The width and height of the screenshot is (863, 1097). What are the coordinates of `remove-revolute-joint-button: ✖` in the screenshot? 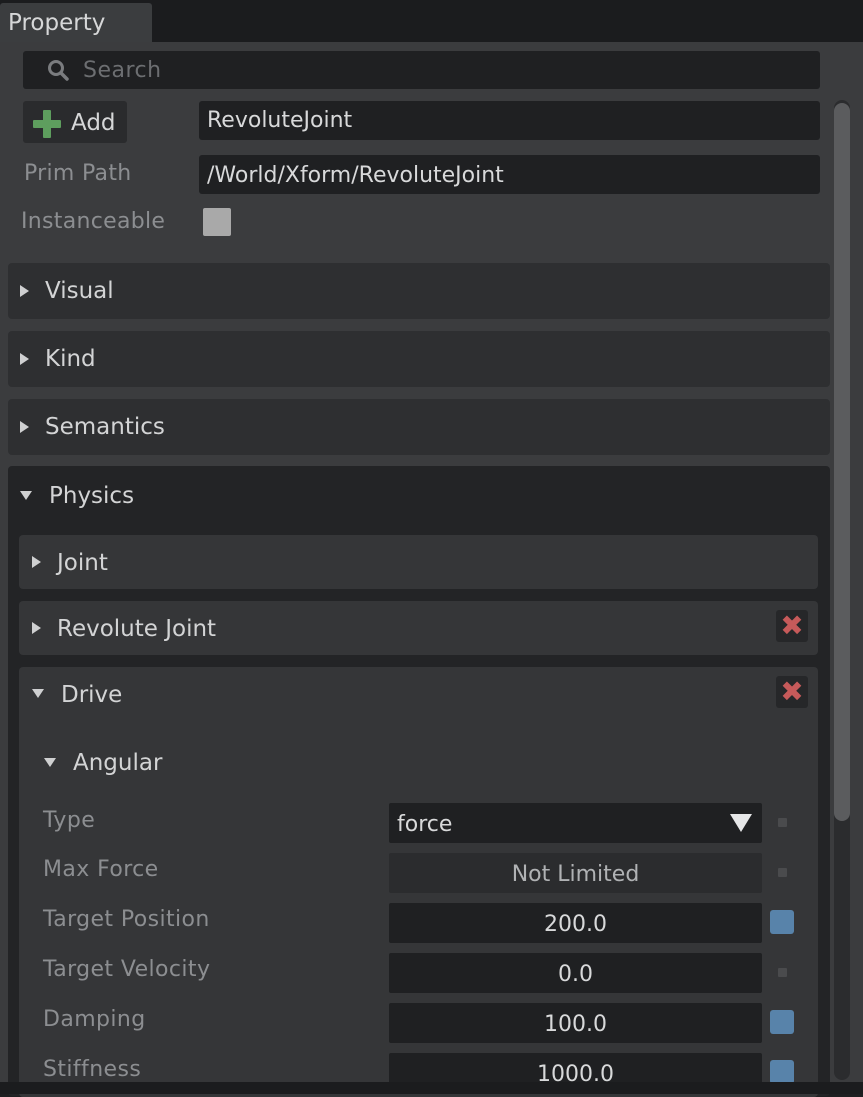 It's located at (792, 626).